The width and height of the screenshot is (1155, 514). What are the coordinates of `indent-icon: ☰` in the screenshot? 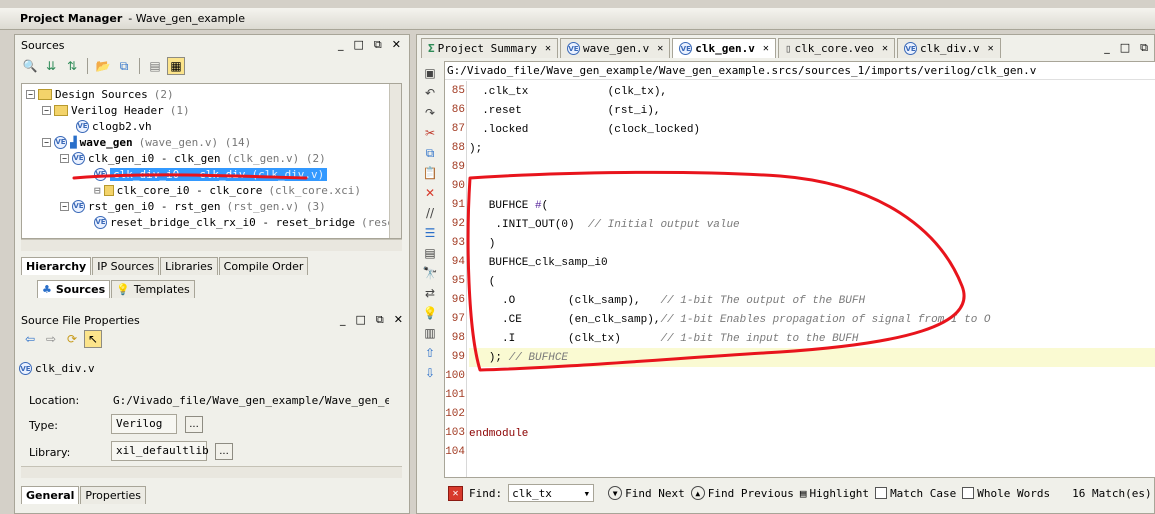 It's located at (430, 233).